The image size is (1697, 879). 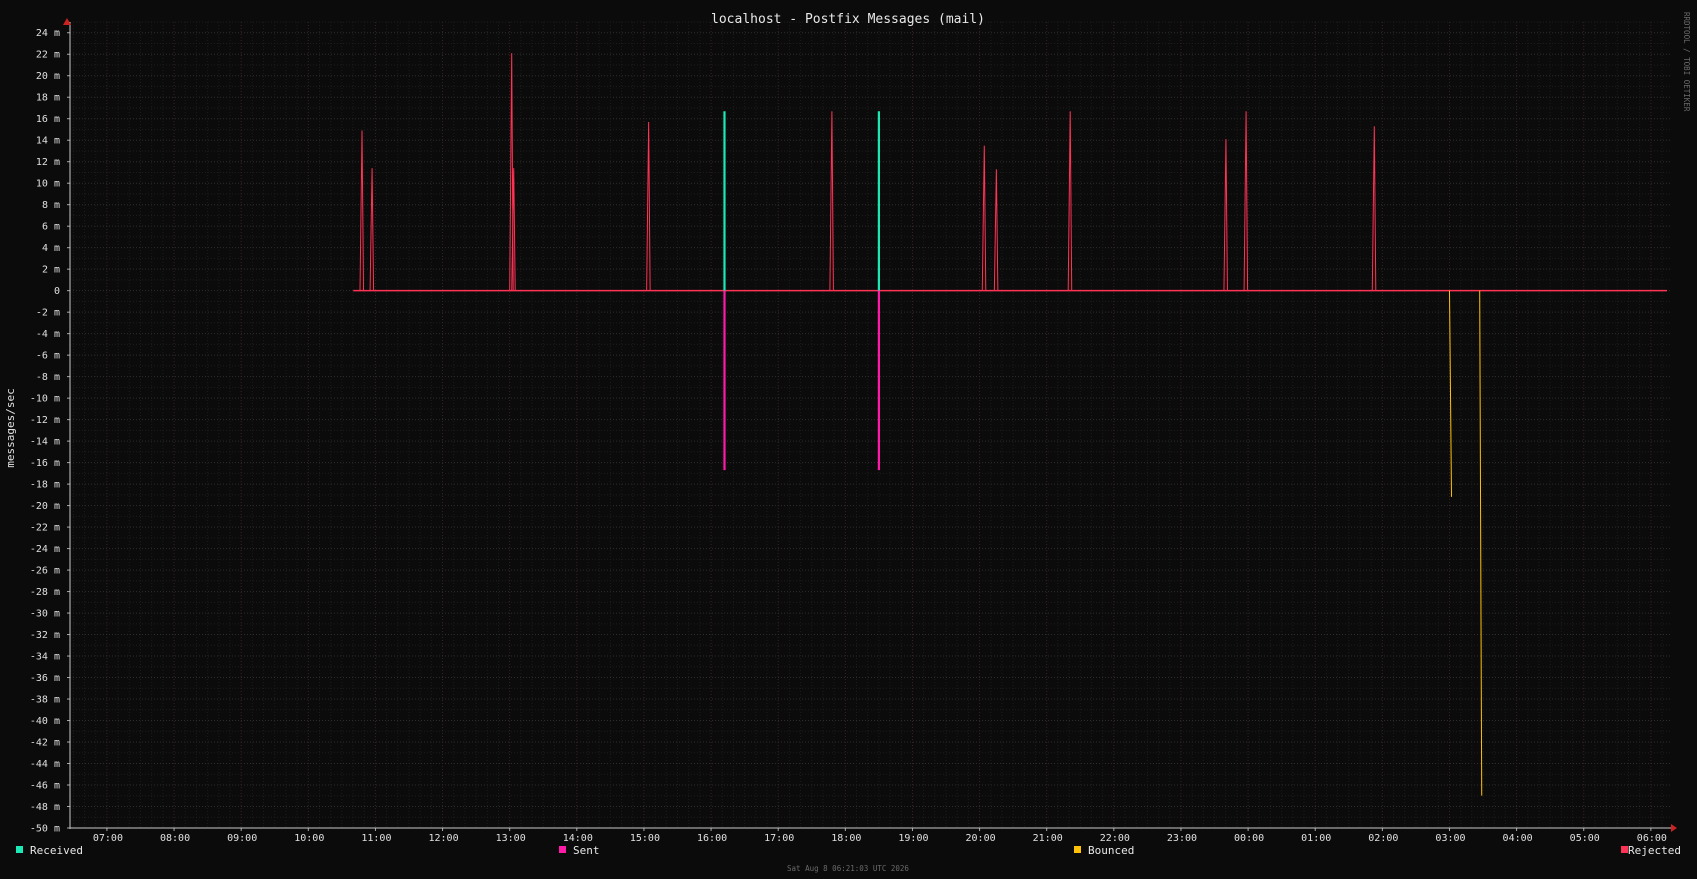 What do you see at coordinates (48, 55) in the screenshot?
I see `y-tick-label: 22 m` at bounding box center [48, 55].